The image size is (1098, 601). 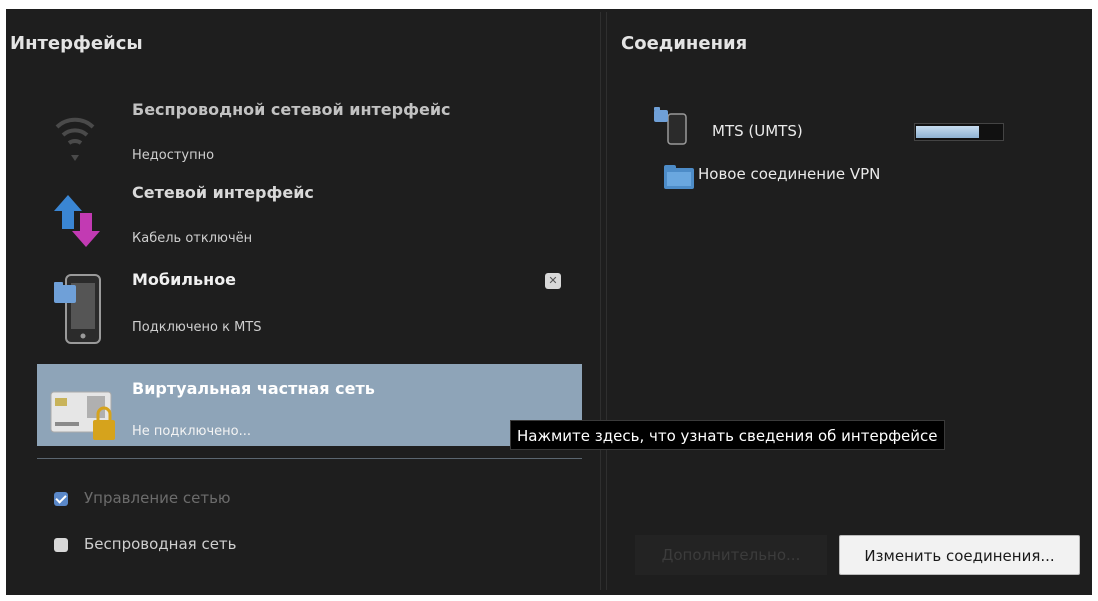 I want to click on network-management-label: Управление сетью, so click(x=157, y=498).